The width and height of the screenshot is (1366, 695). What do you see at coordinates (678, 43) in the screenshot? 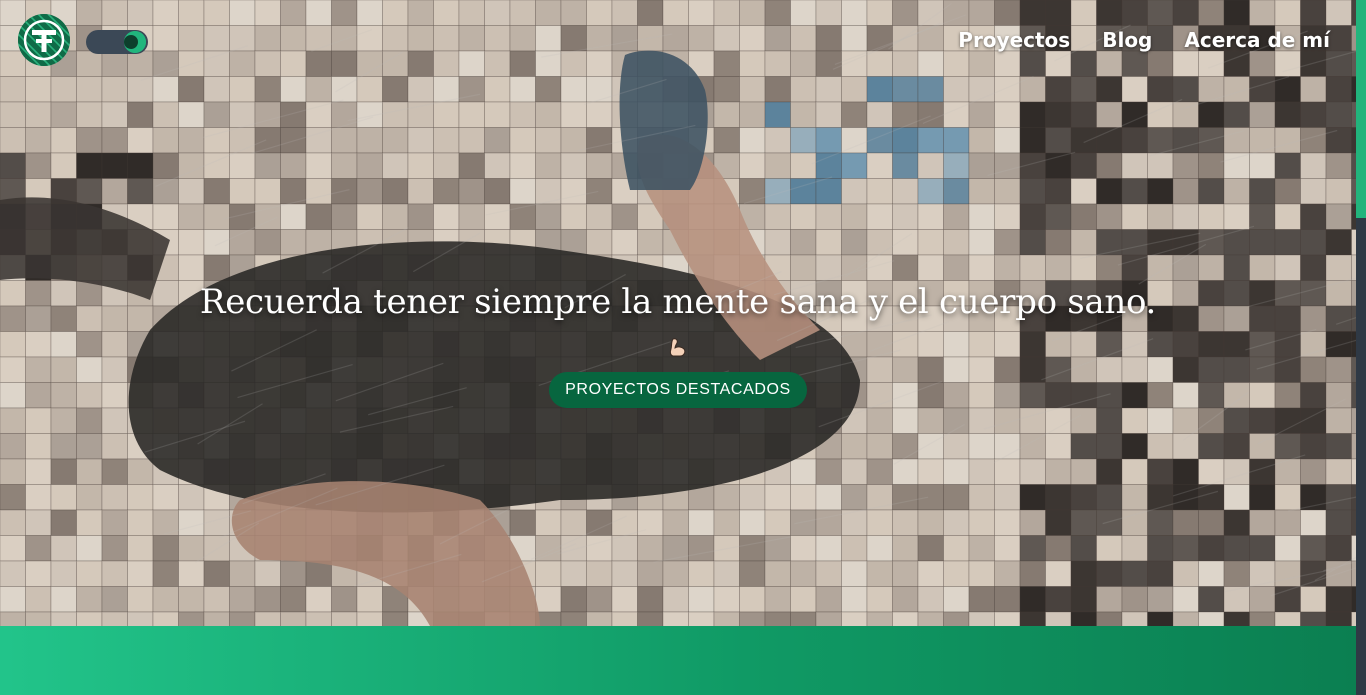
I see `top-navigation: Proyectos Blog Acerca de mí` at bounding box center [678, 43].